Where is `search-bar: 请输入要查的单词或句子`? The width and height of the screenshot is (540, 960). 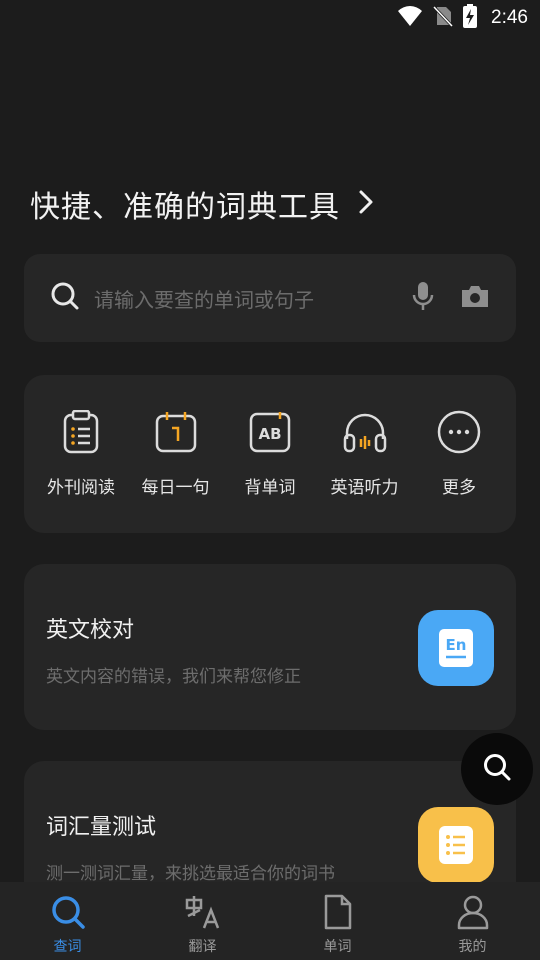 search-bar: 请输入要查的单词或句子 is located at coordinates (270, 298).